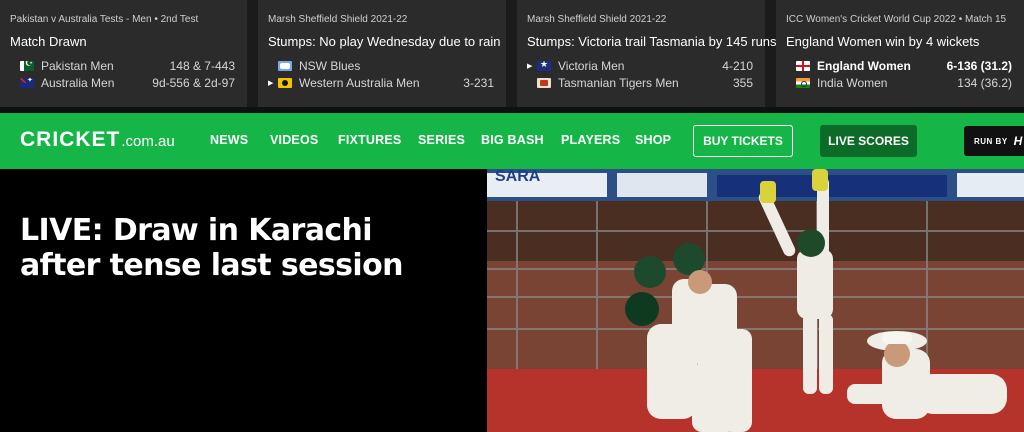 The image size is (1024, 432). What do you see at coordinates (441, 140) in the screenshot?
I see `nav-link-series: SERIES` at bounding box center [441, 140].